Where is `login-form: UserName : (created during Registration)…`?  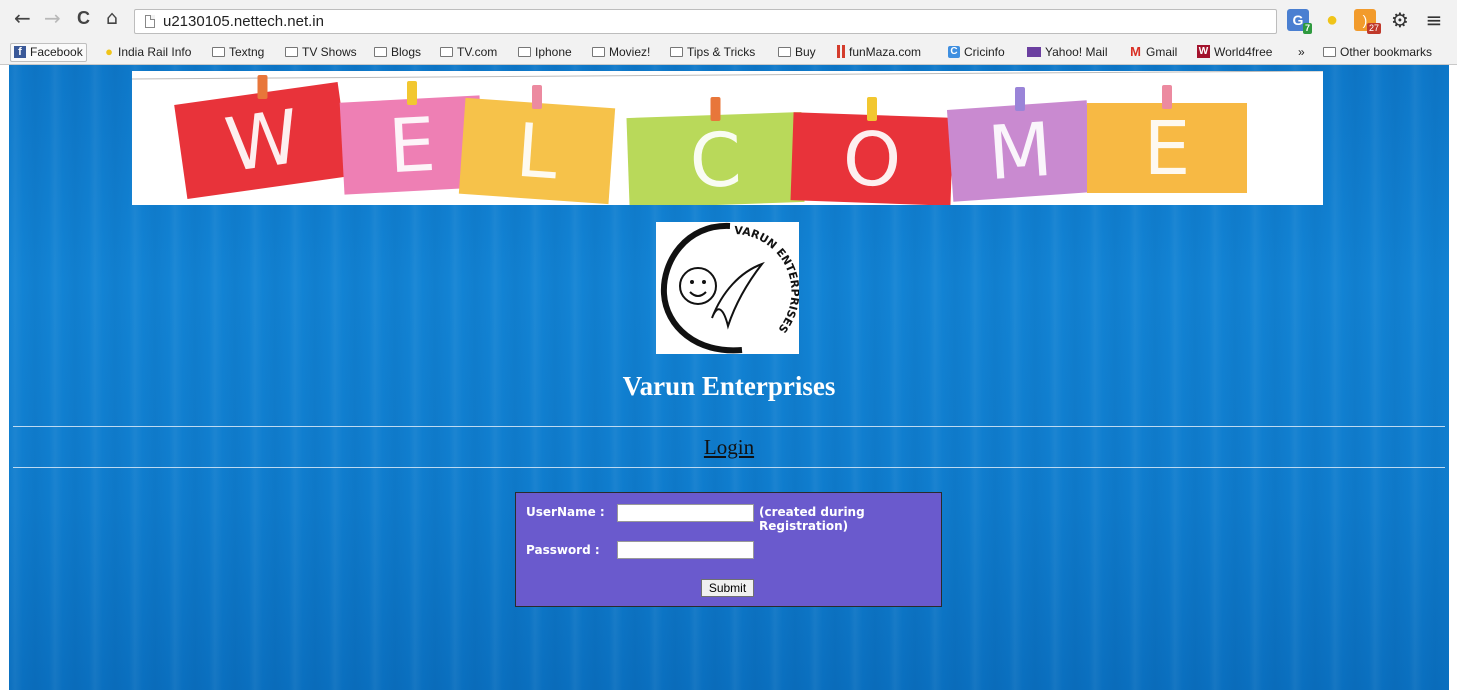 login-form: UserName : (created during Registration)… is located at coordinates (728, 549).